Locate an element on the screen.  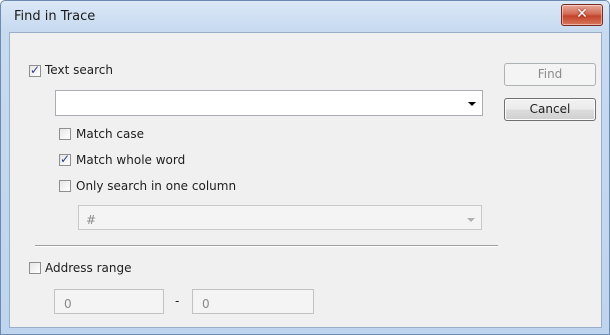
match-whole-word-label: Match whole word is located at coordinates (130, 160).